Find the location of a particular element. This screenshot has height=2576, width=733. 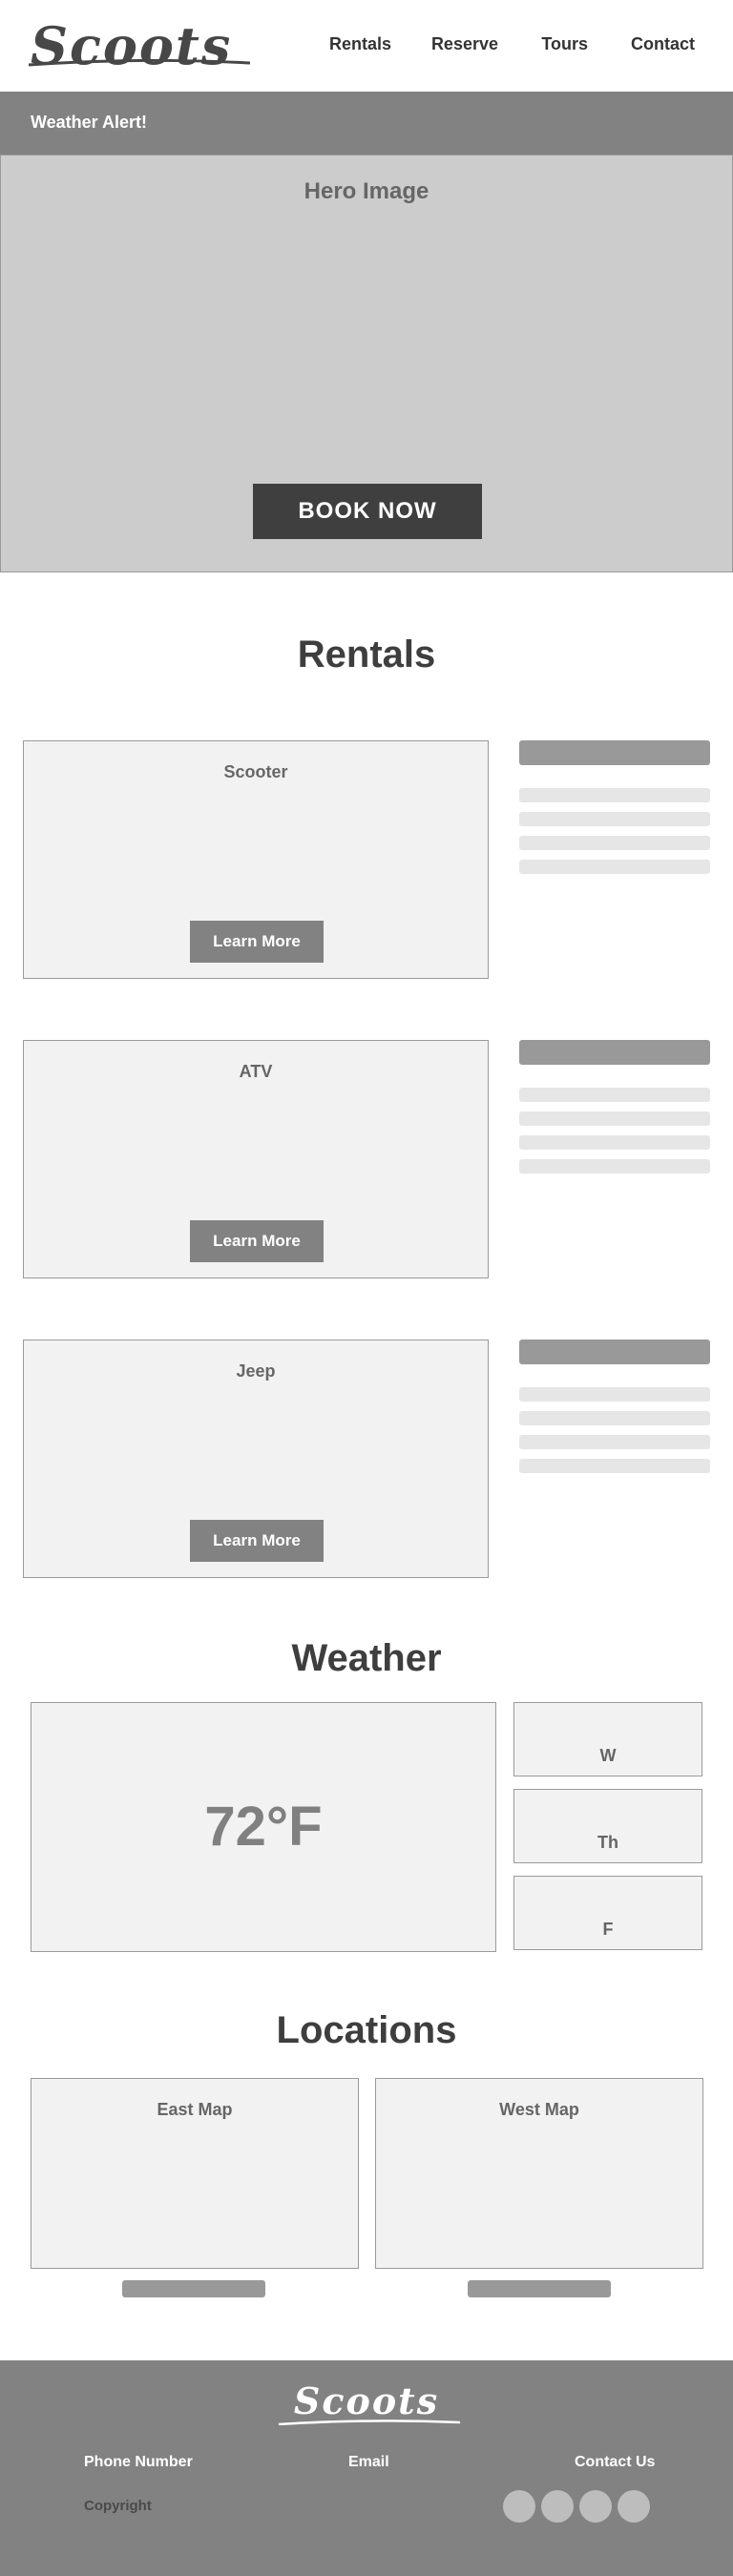

hero-image-label: Hero Image is located at coordinates (366, 191).